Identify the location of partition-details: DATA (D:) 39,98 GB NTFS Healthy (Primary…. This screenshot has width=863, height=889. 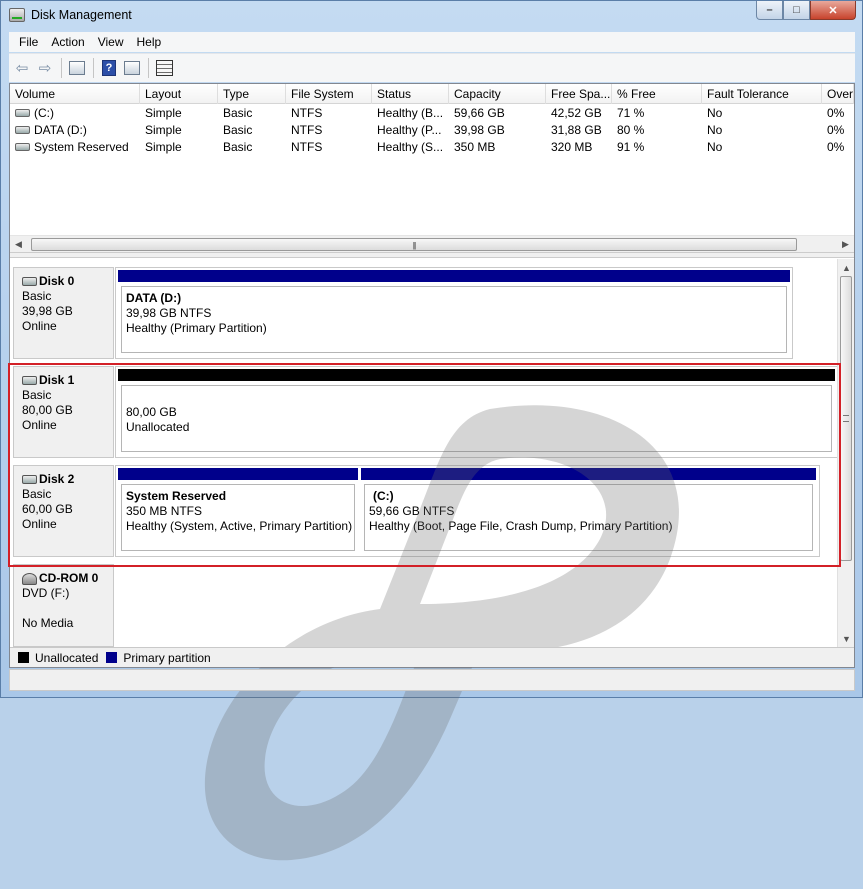
(454, 319).